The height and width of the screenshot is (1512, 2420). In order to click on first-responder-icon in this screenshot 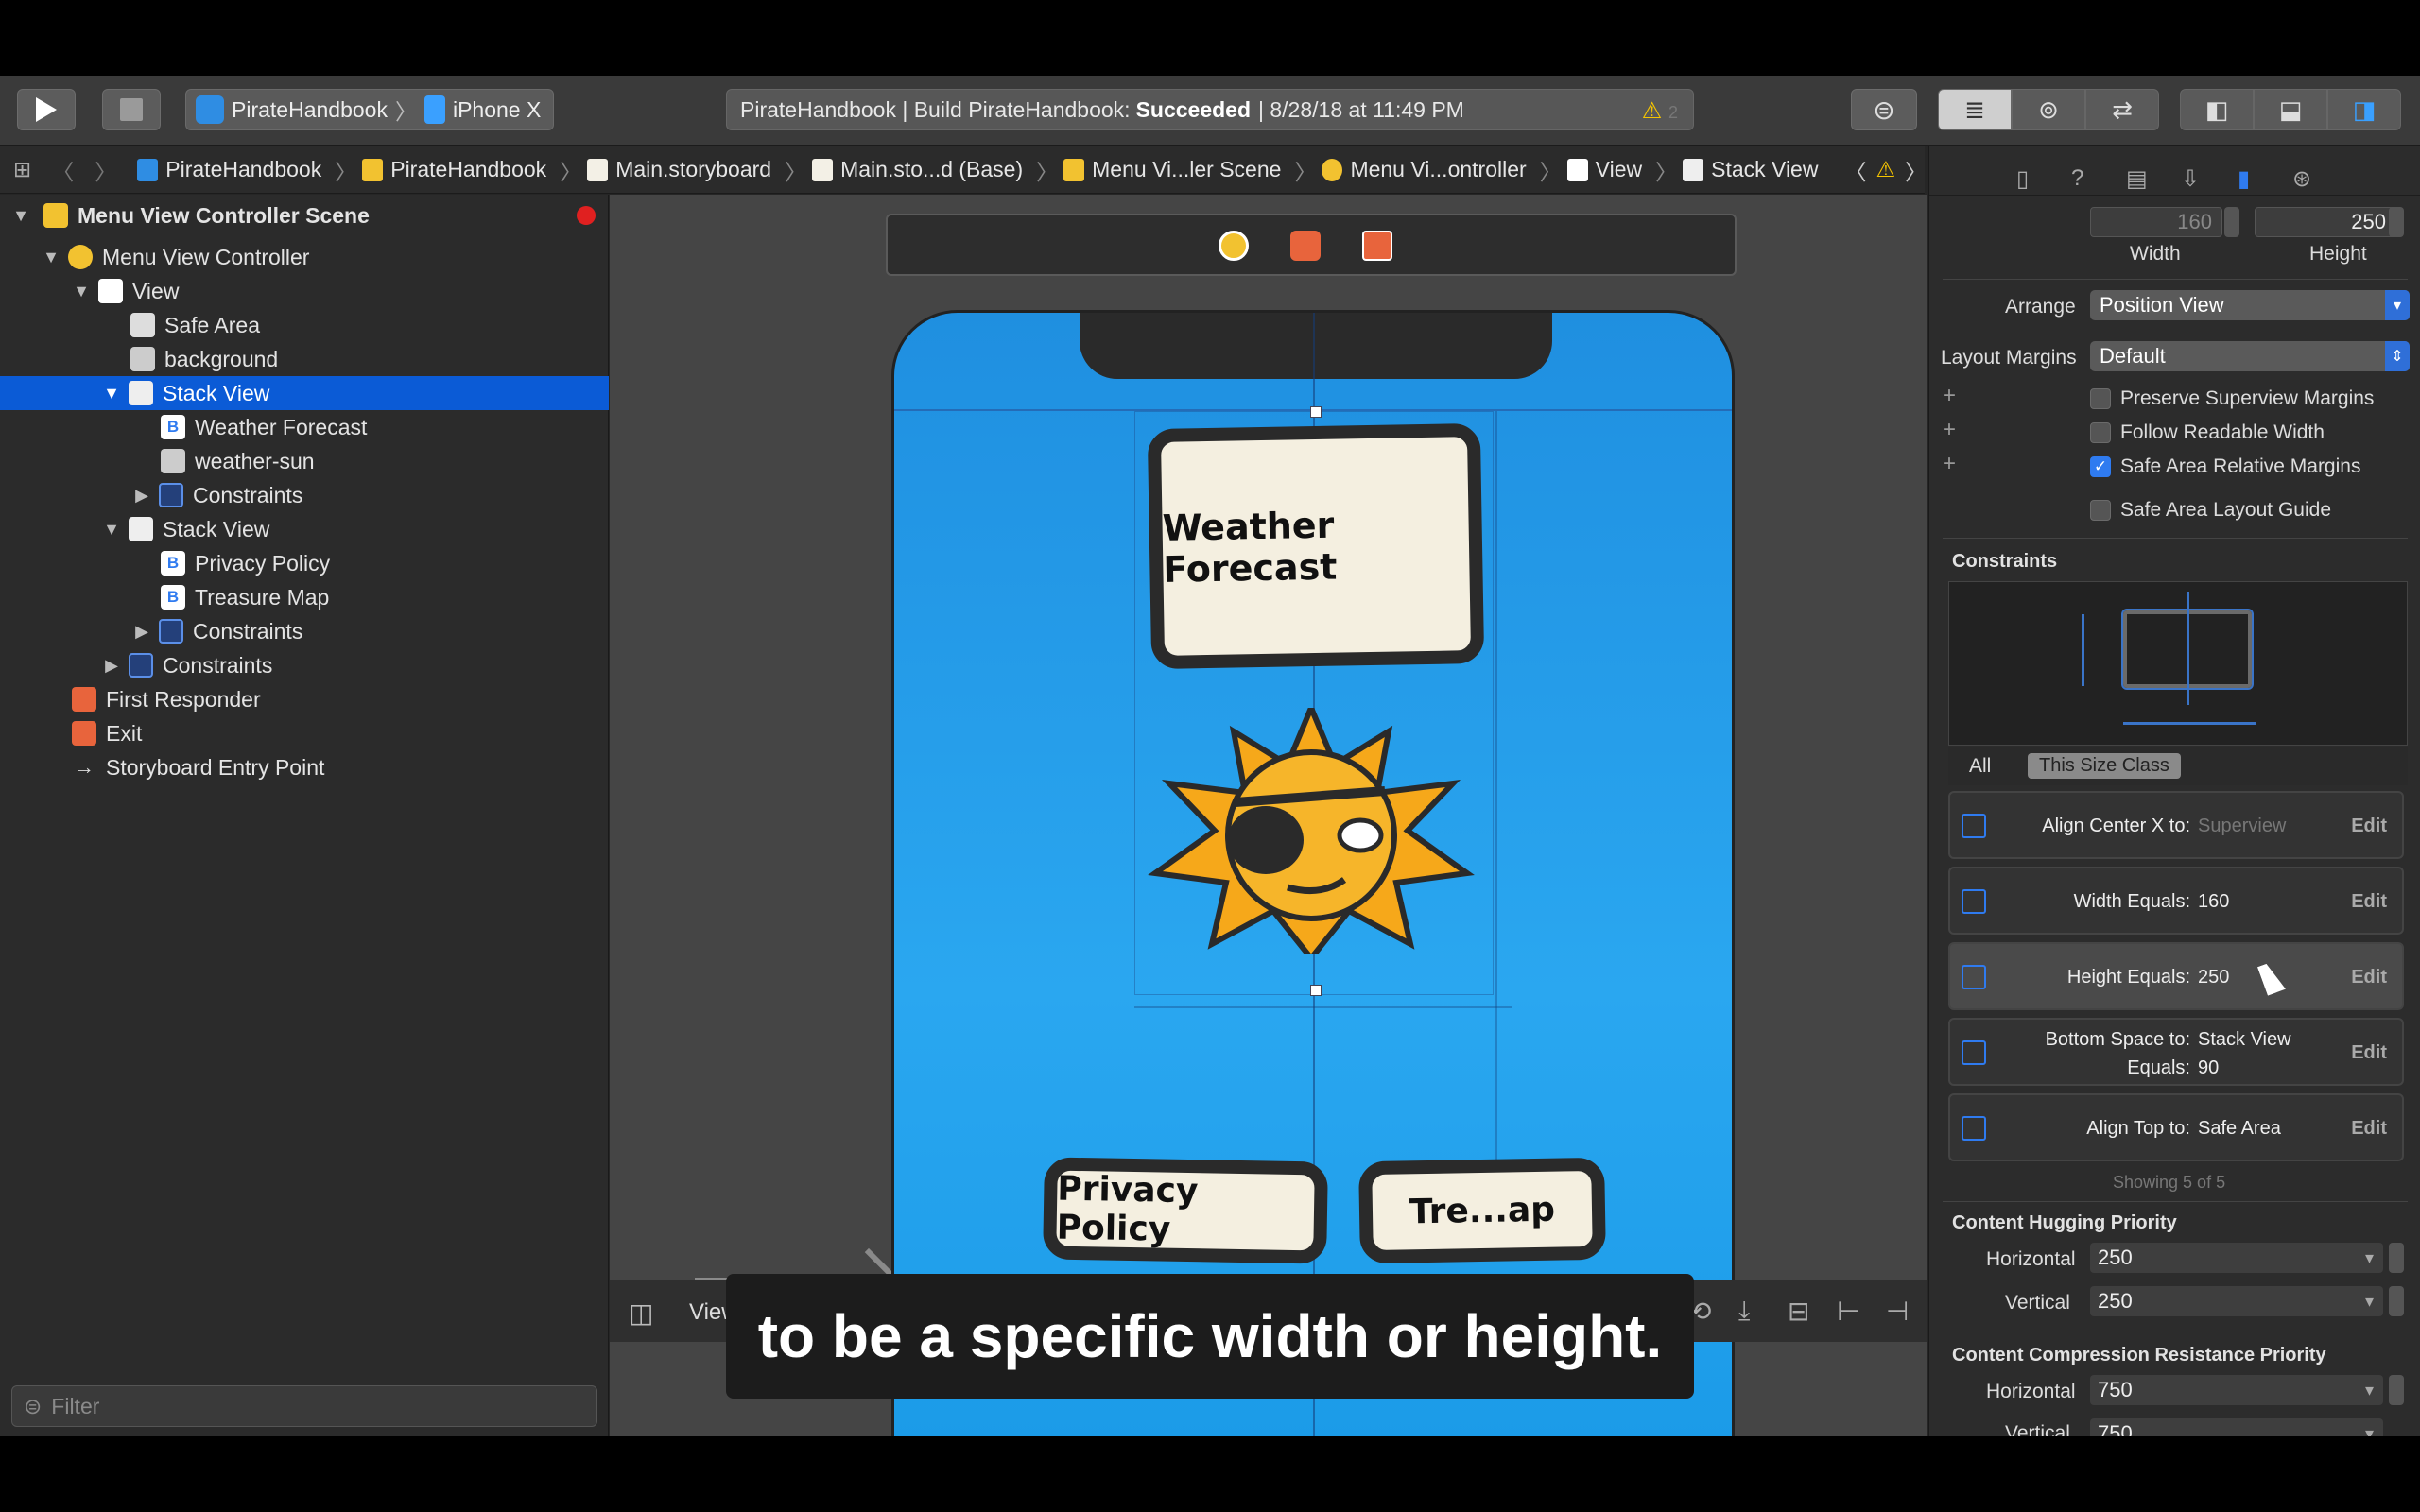, I will do `click(1305, 246)`.